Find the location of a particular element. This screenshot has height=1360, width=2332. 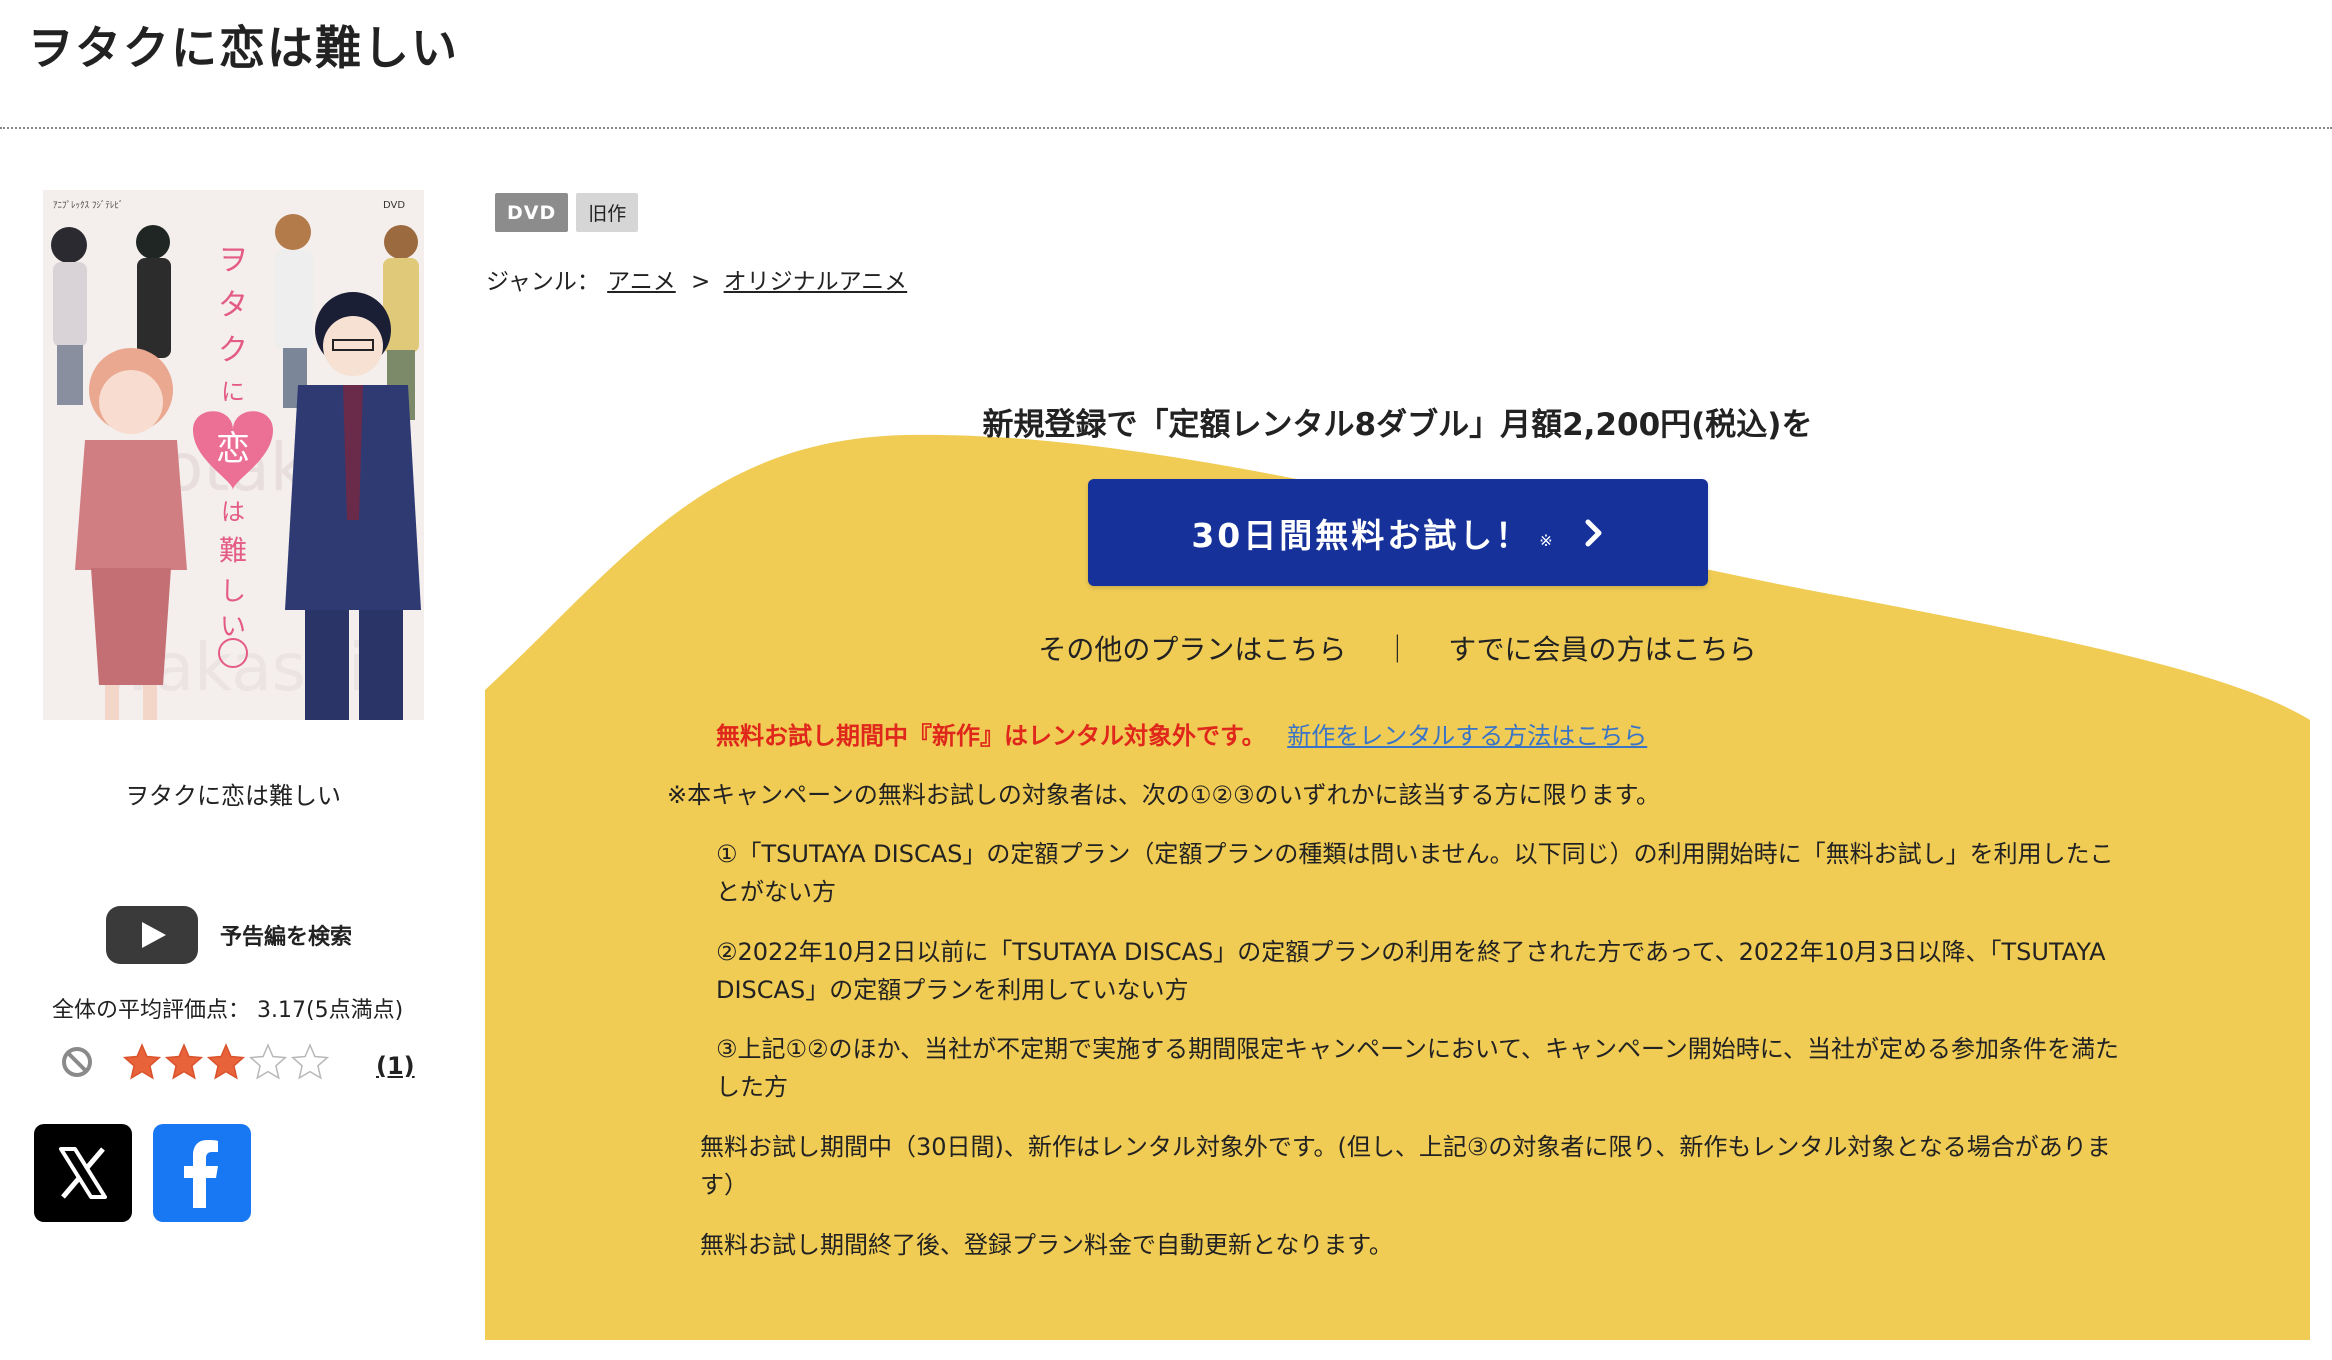

x-logo-icon is located at coordinates (83, 1173).